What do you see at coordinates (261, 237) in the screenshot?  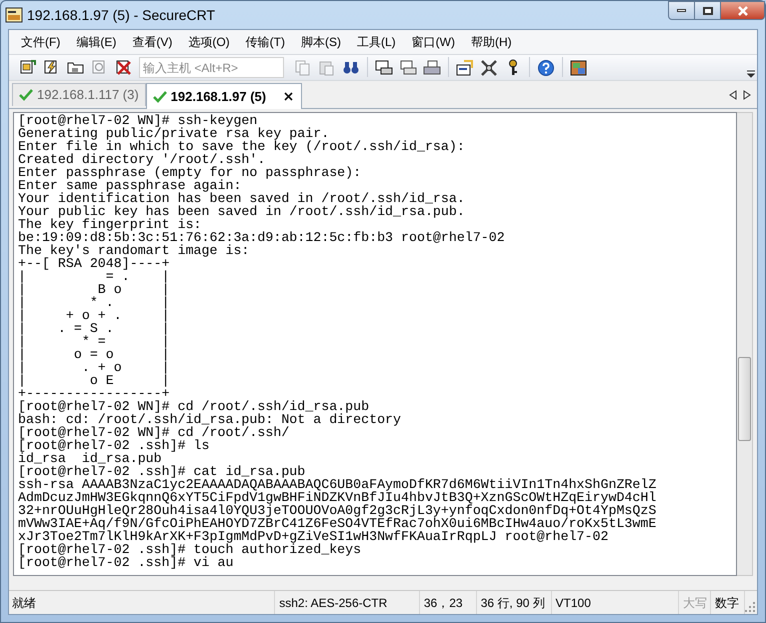 I see `terminal-line: be:19:09:d8:5b:3c:51:76:62:3a:d9:ab:12:5c:fb:b3 root@rhel7-02` at bounding box center [261, 237].